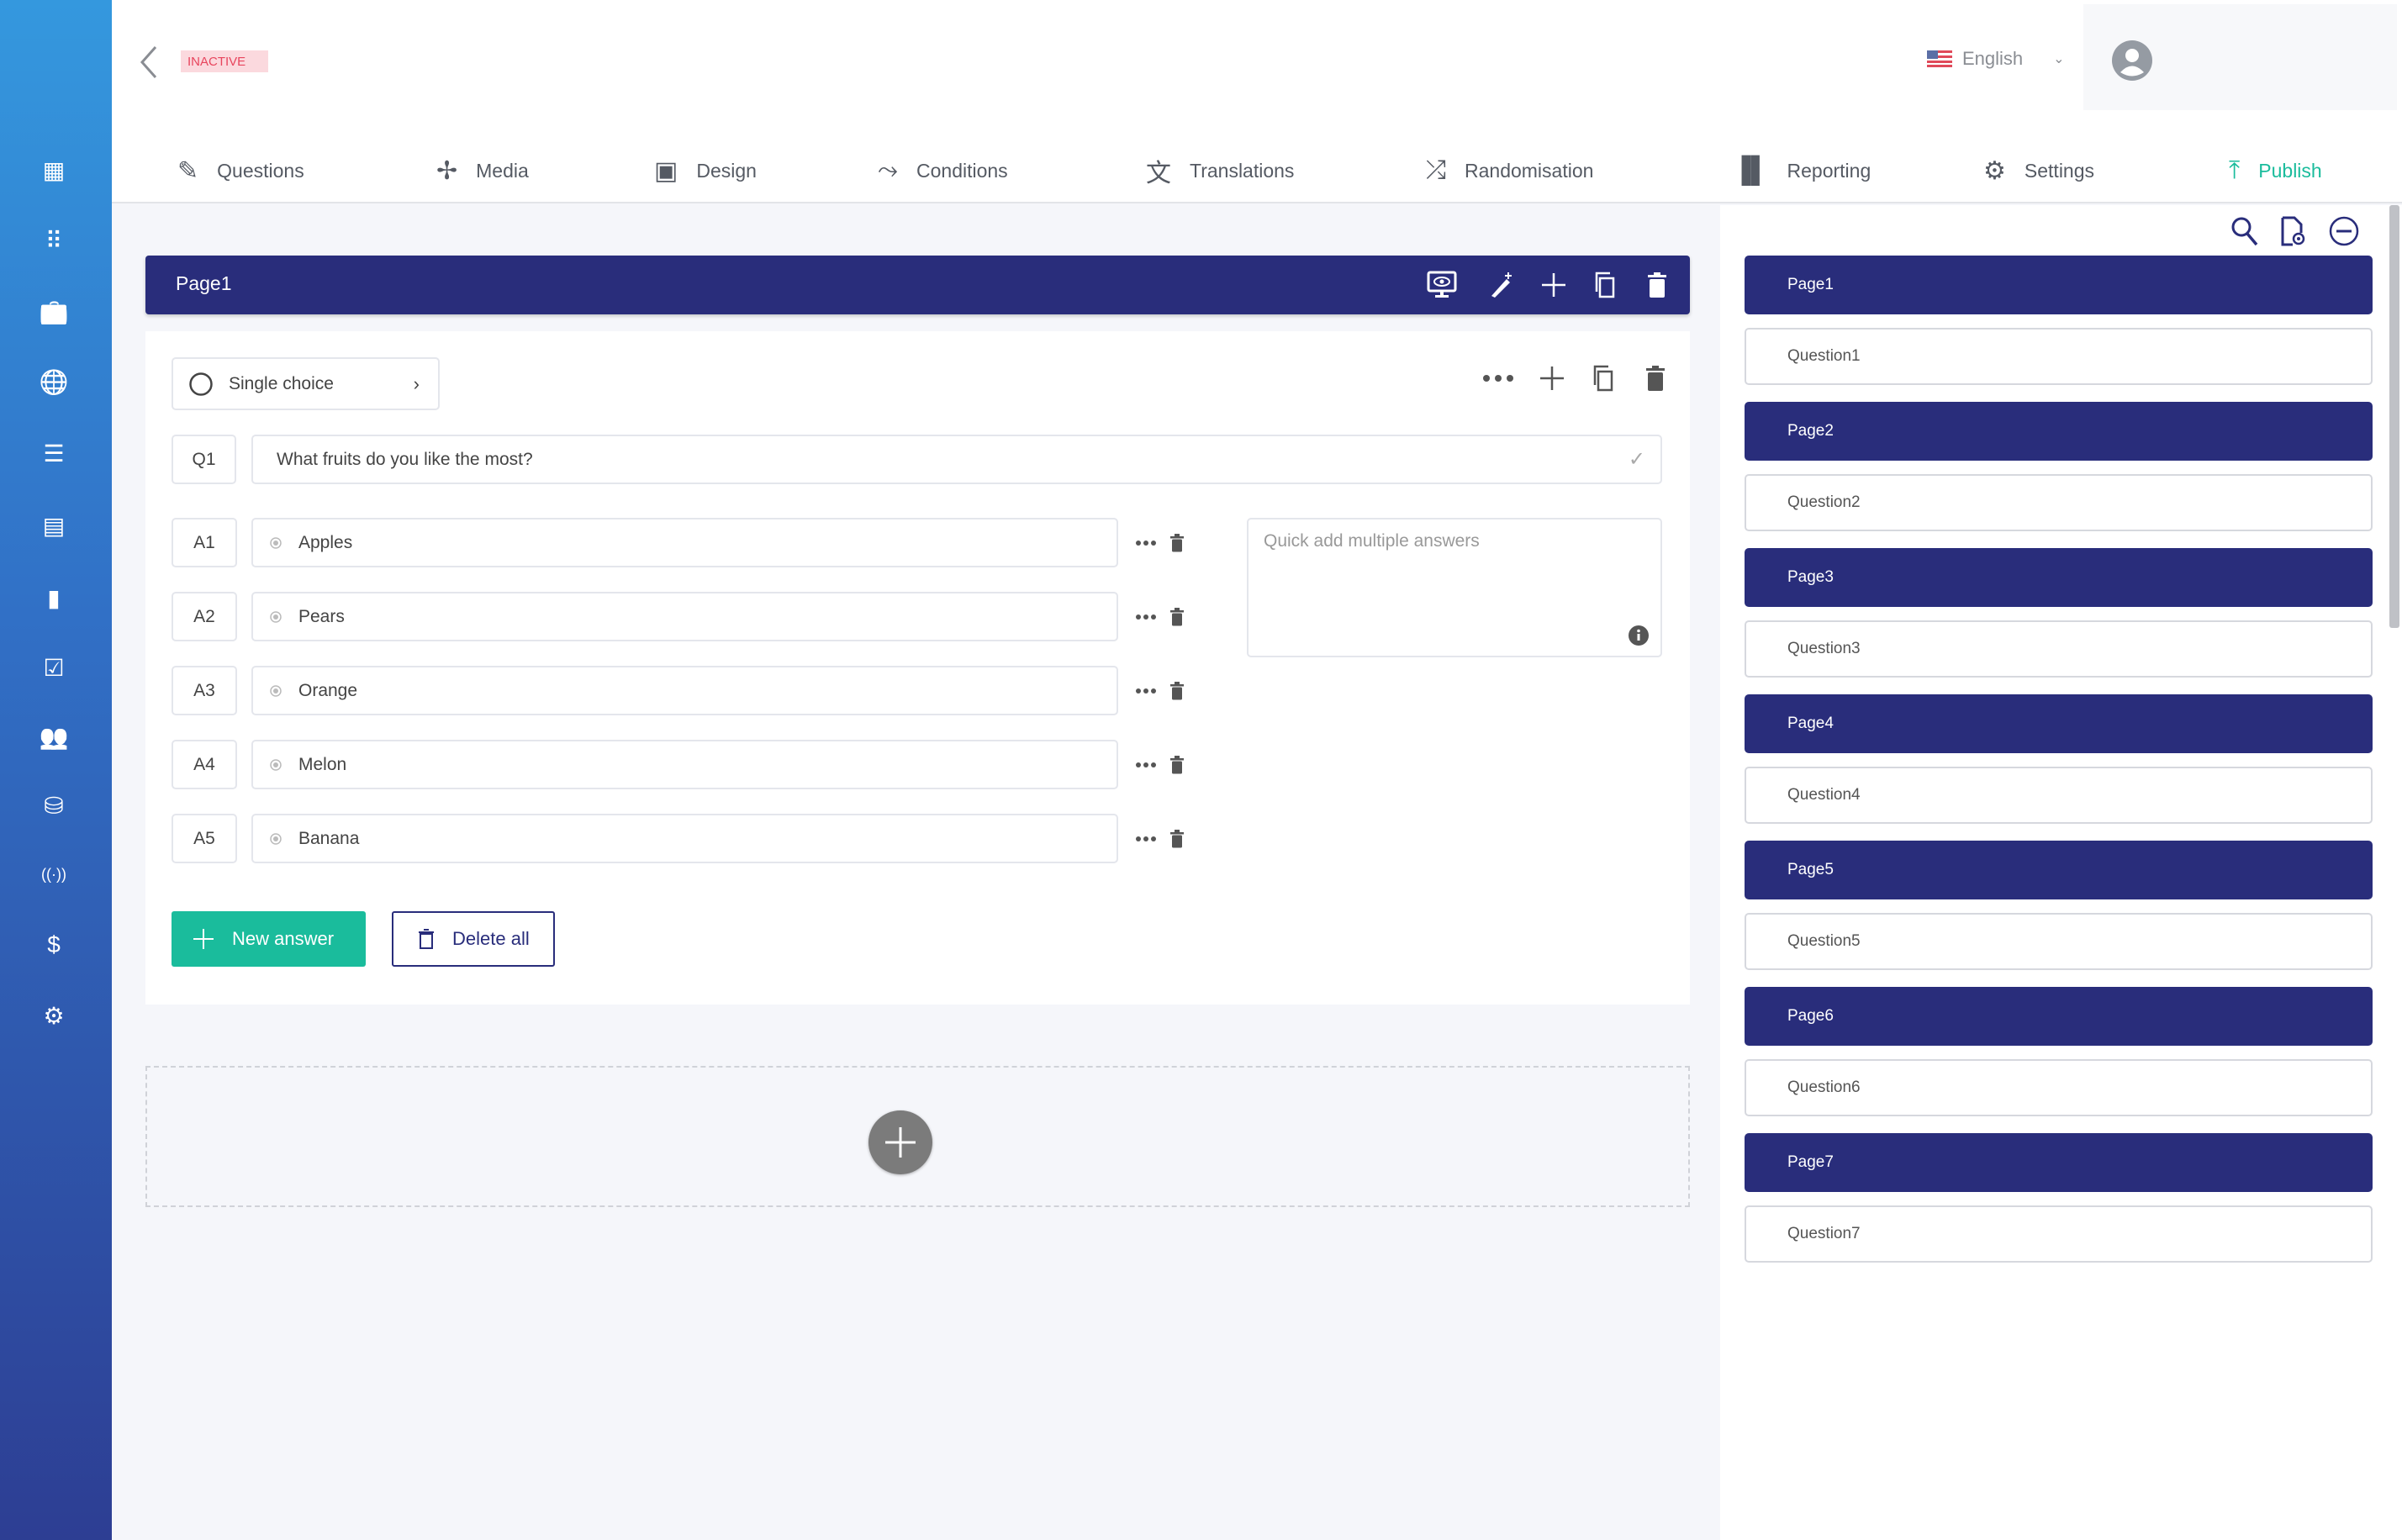 Image resolution: width=2402 pixels, height=1540 pixels. I want to click on outline-question-label: Question1, so click(1824, 356).